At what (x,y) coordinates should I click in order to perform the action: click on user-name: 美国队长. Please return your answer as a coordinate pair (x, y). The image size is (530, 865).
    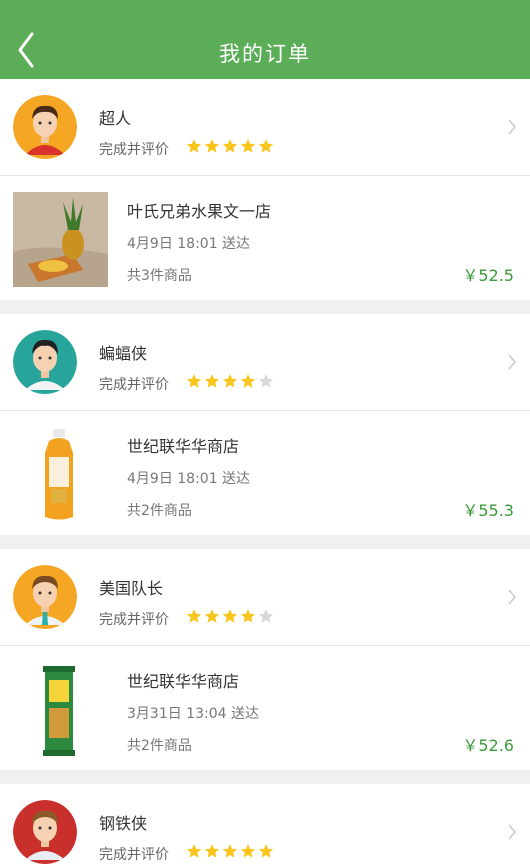
    Looking at the image, I should click on (131, 588).